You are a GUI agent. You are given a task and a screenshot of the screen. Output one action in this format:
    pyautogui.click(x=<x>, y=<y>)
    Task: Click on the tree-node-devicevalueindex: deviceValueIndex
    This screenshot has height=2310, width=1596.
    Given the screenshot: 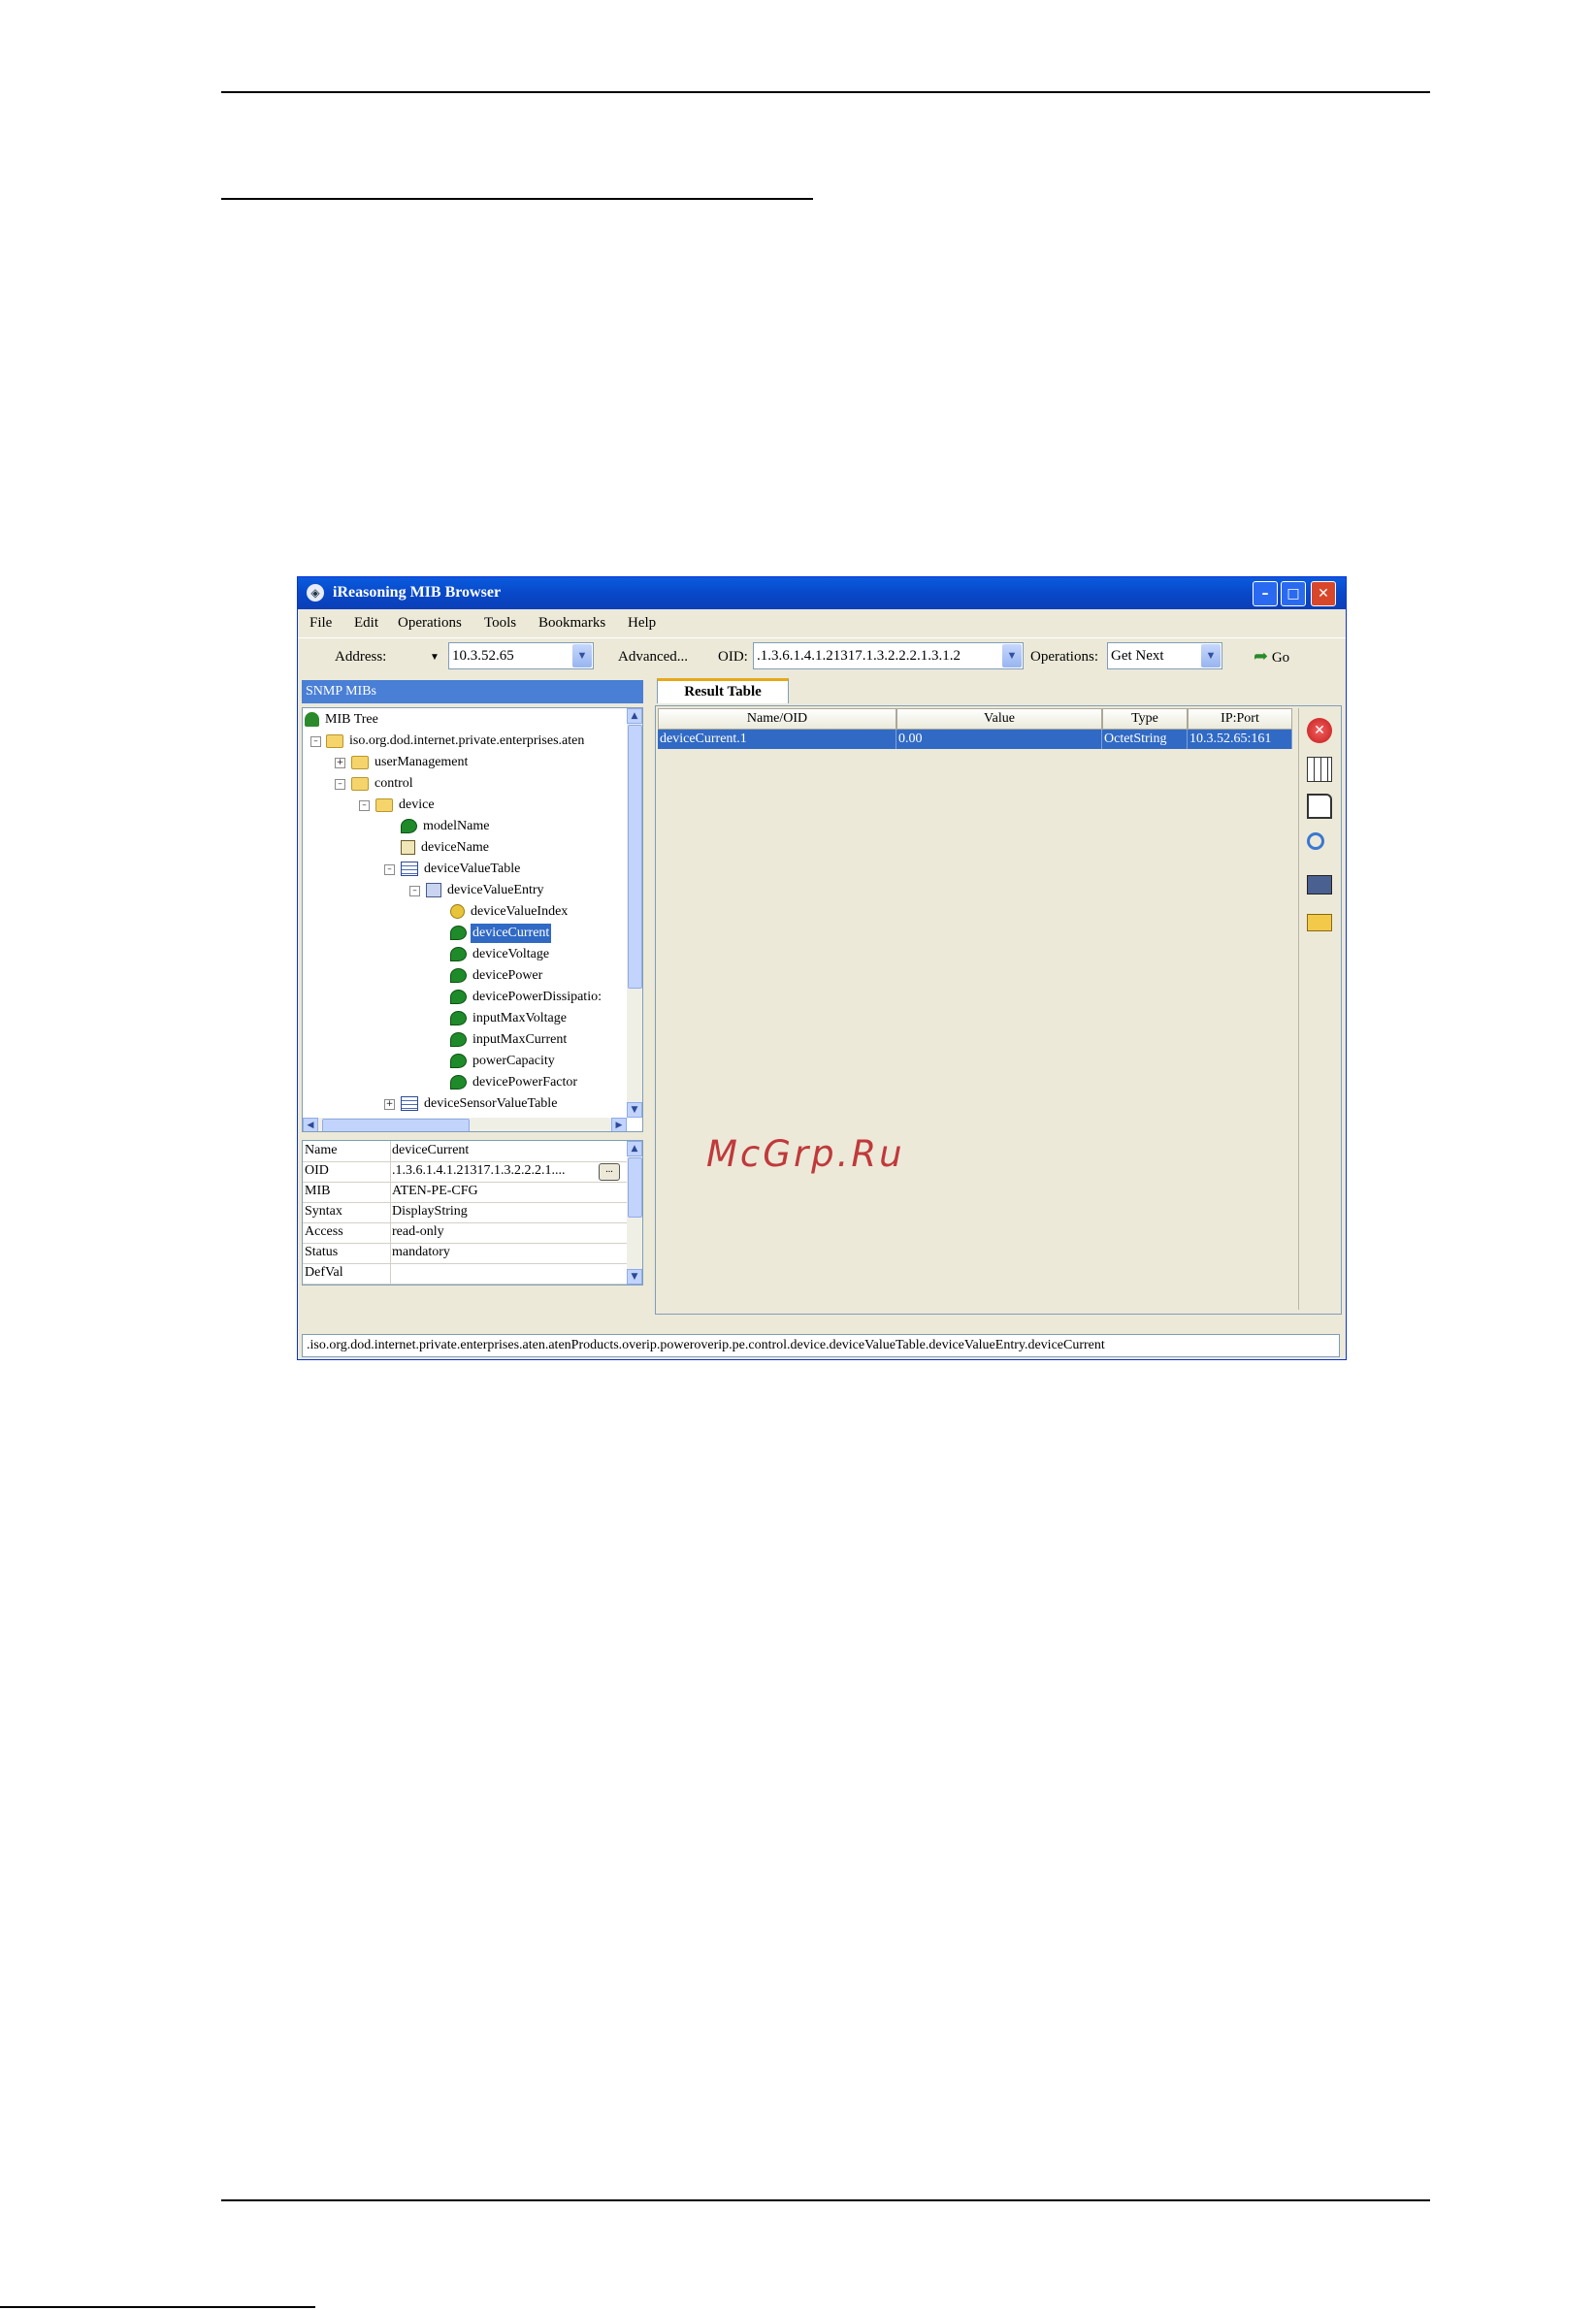 What is the action you would take?
    pyautogui.click(x=510, y=912)
    